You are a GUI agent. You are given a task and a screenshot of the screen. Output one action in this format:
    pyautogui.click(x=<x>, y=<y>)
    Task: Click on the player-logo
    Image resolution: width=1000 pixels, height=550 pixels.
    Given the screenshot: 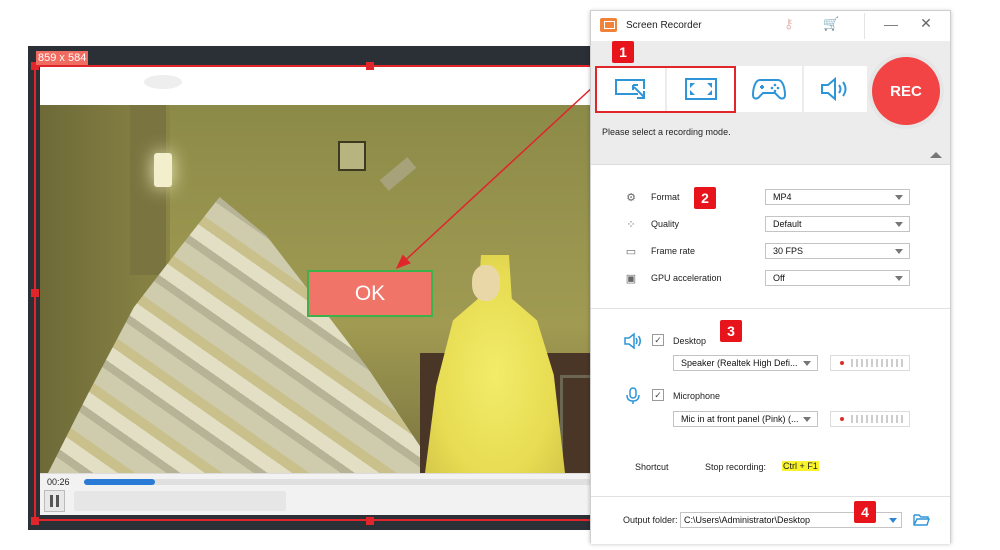 What is the action you would take?
    pyautogui.click(x=163, y=82)
    